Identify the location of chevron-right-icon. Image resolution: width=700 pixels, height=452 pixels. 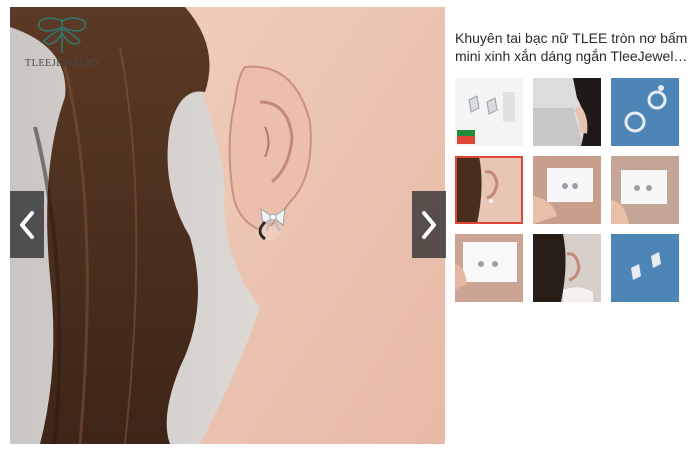
(429, 224).